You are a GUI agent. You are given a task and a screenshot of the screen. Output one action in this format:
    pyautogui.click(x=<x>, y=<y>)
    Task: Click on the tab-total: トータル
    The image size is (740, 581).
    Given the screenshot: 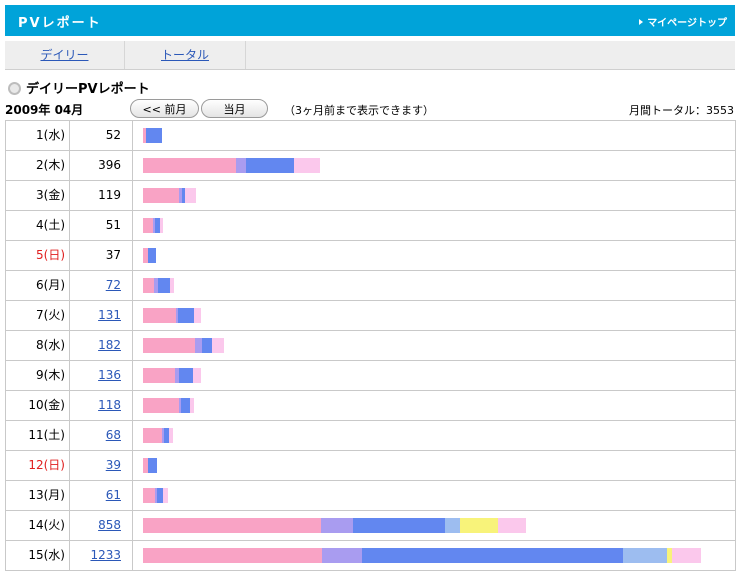 What is the action you would take?
    pyautogui.click(x=185, y=55)
    